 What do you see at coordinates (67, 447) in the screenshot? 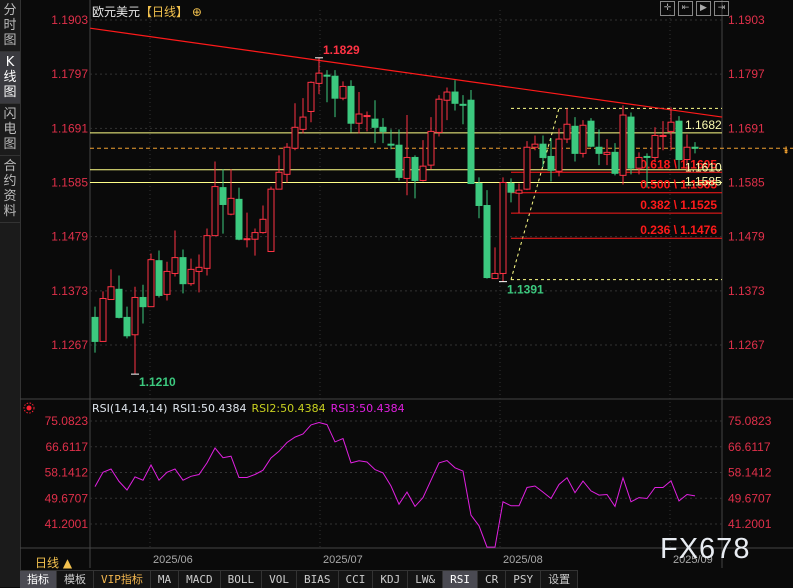
I see `rsi-tick-left: 66.6117` at bounding box center [67, 447].